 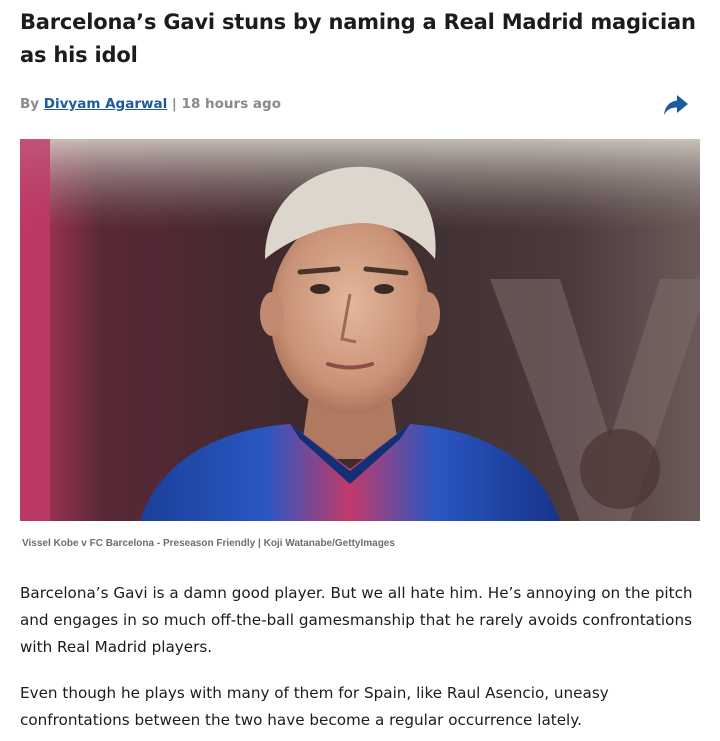 I want to click on byline-prefix: By, so click(x=32, y=104).